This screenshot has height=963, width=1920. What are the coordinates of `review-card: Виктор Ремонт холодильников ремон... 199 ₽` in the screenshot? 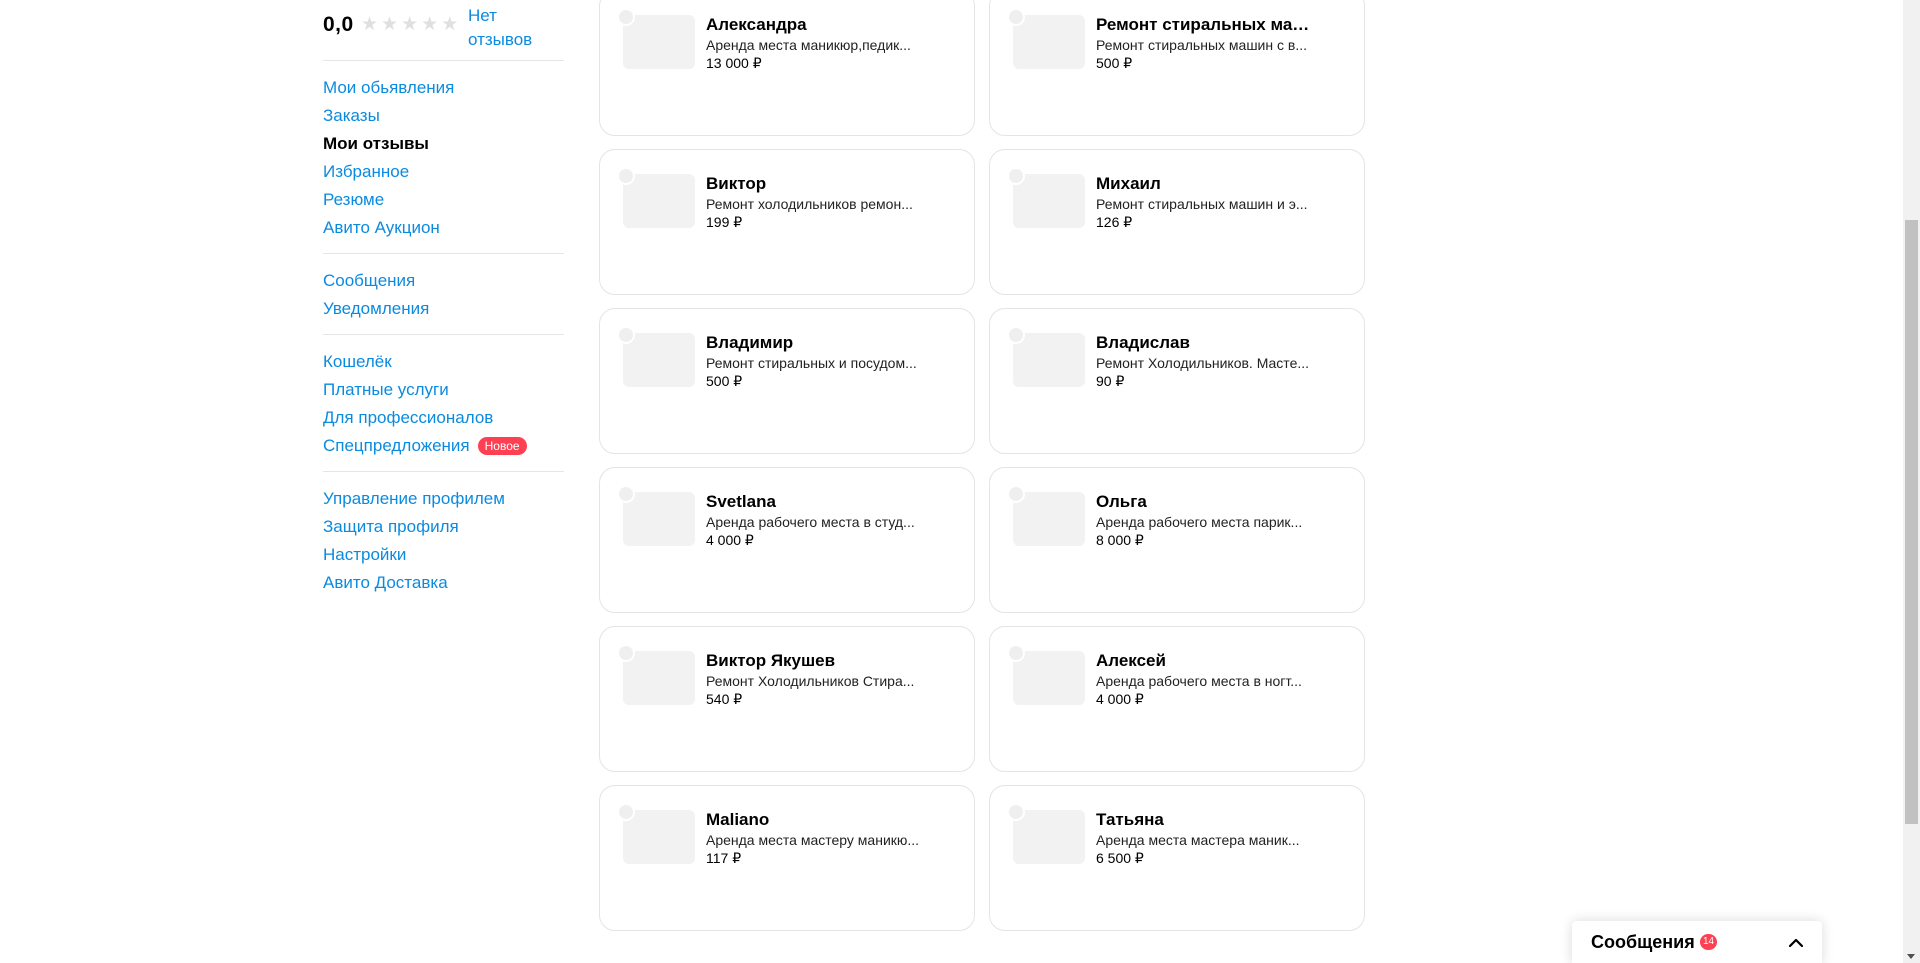 It's located at (787, 222).